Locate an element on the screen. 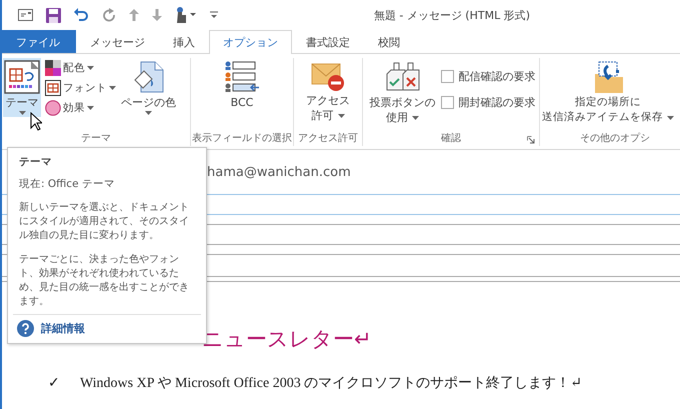 This screenshot has width=680, height=409. group-label: 確認 is located at coordinates (451, 139).